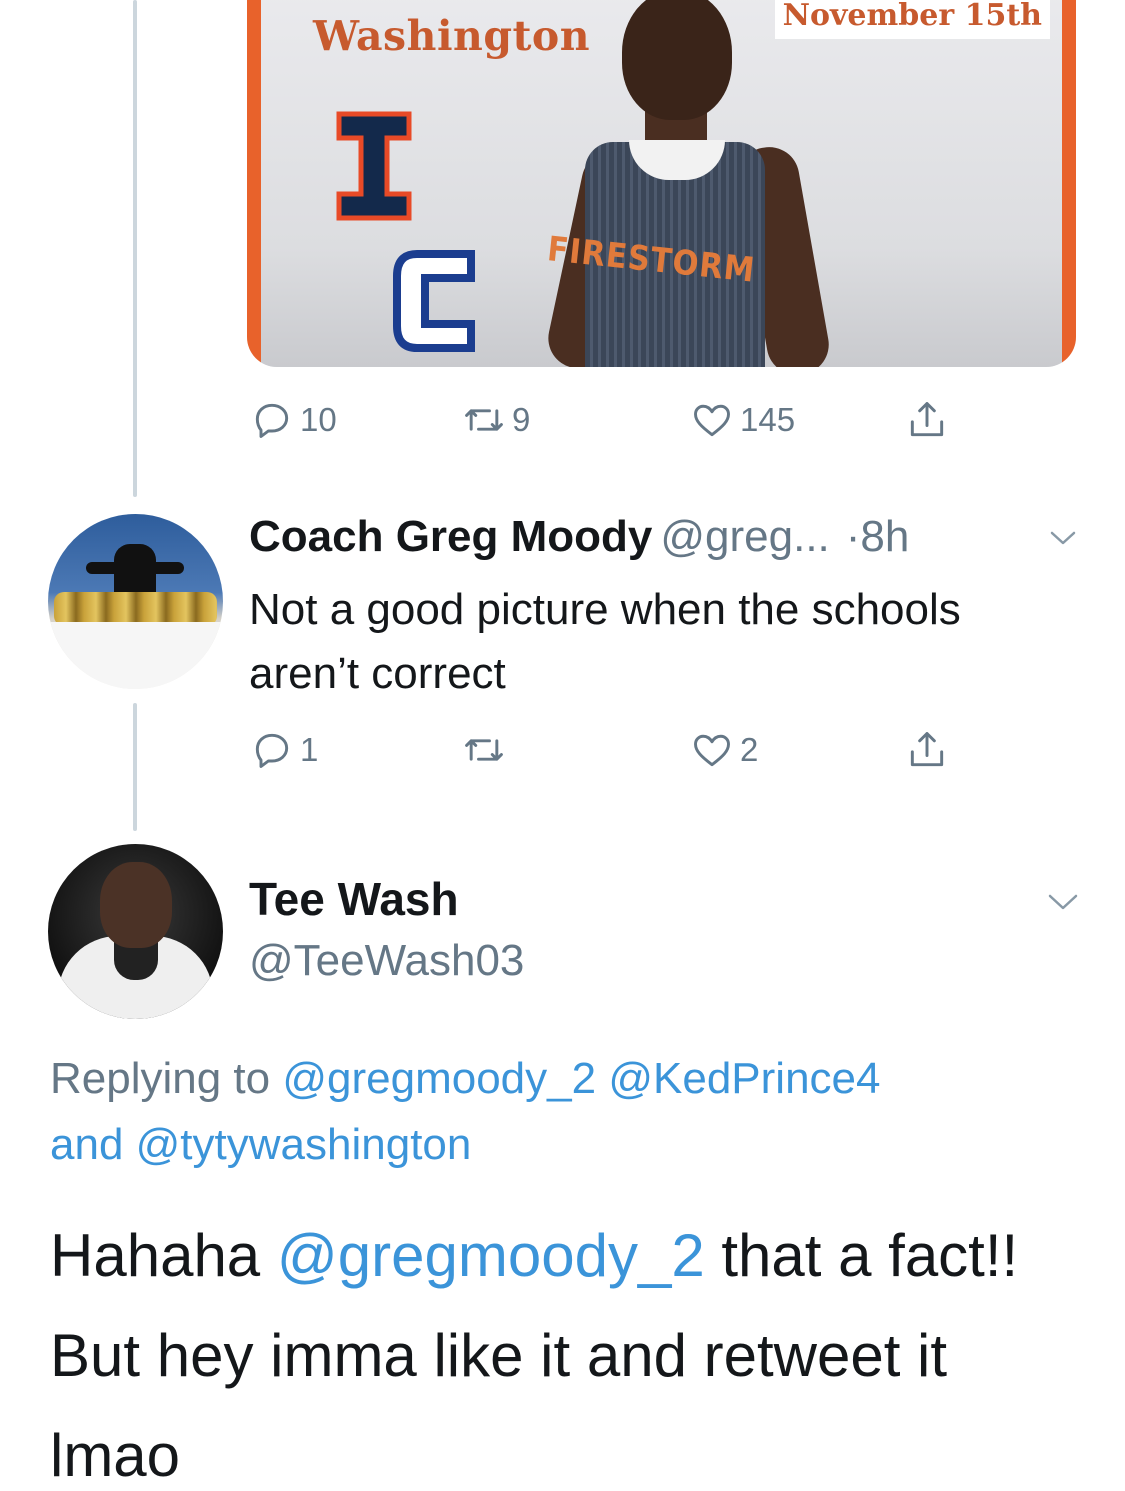 The width and height of the screenshot is (1125, 1491). What do you see at coordinates (562, 423) in the screenshot?
I see `tweet1-action-bar: 10 9 145` at bounding box center [562, 423].